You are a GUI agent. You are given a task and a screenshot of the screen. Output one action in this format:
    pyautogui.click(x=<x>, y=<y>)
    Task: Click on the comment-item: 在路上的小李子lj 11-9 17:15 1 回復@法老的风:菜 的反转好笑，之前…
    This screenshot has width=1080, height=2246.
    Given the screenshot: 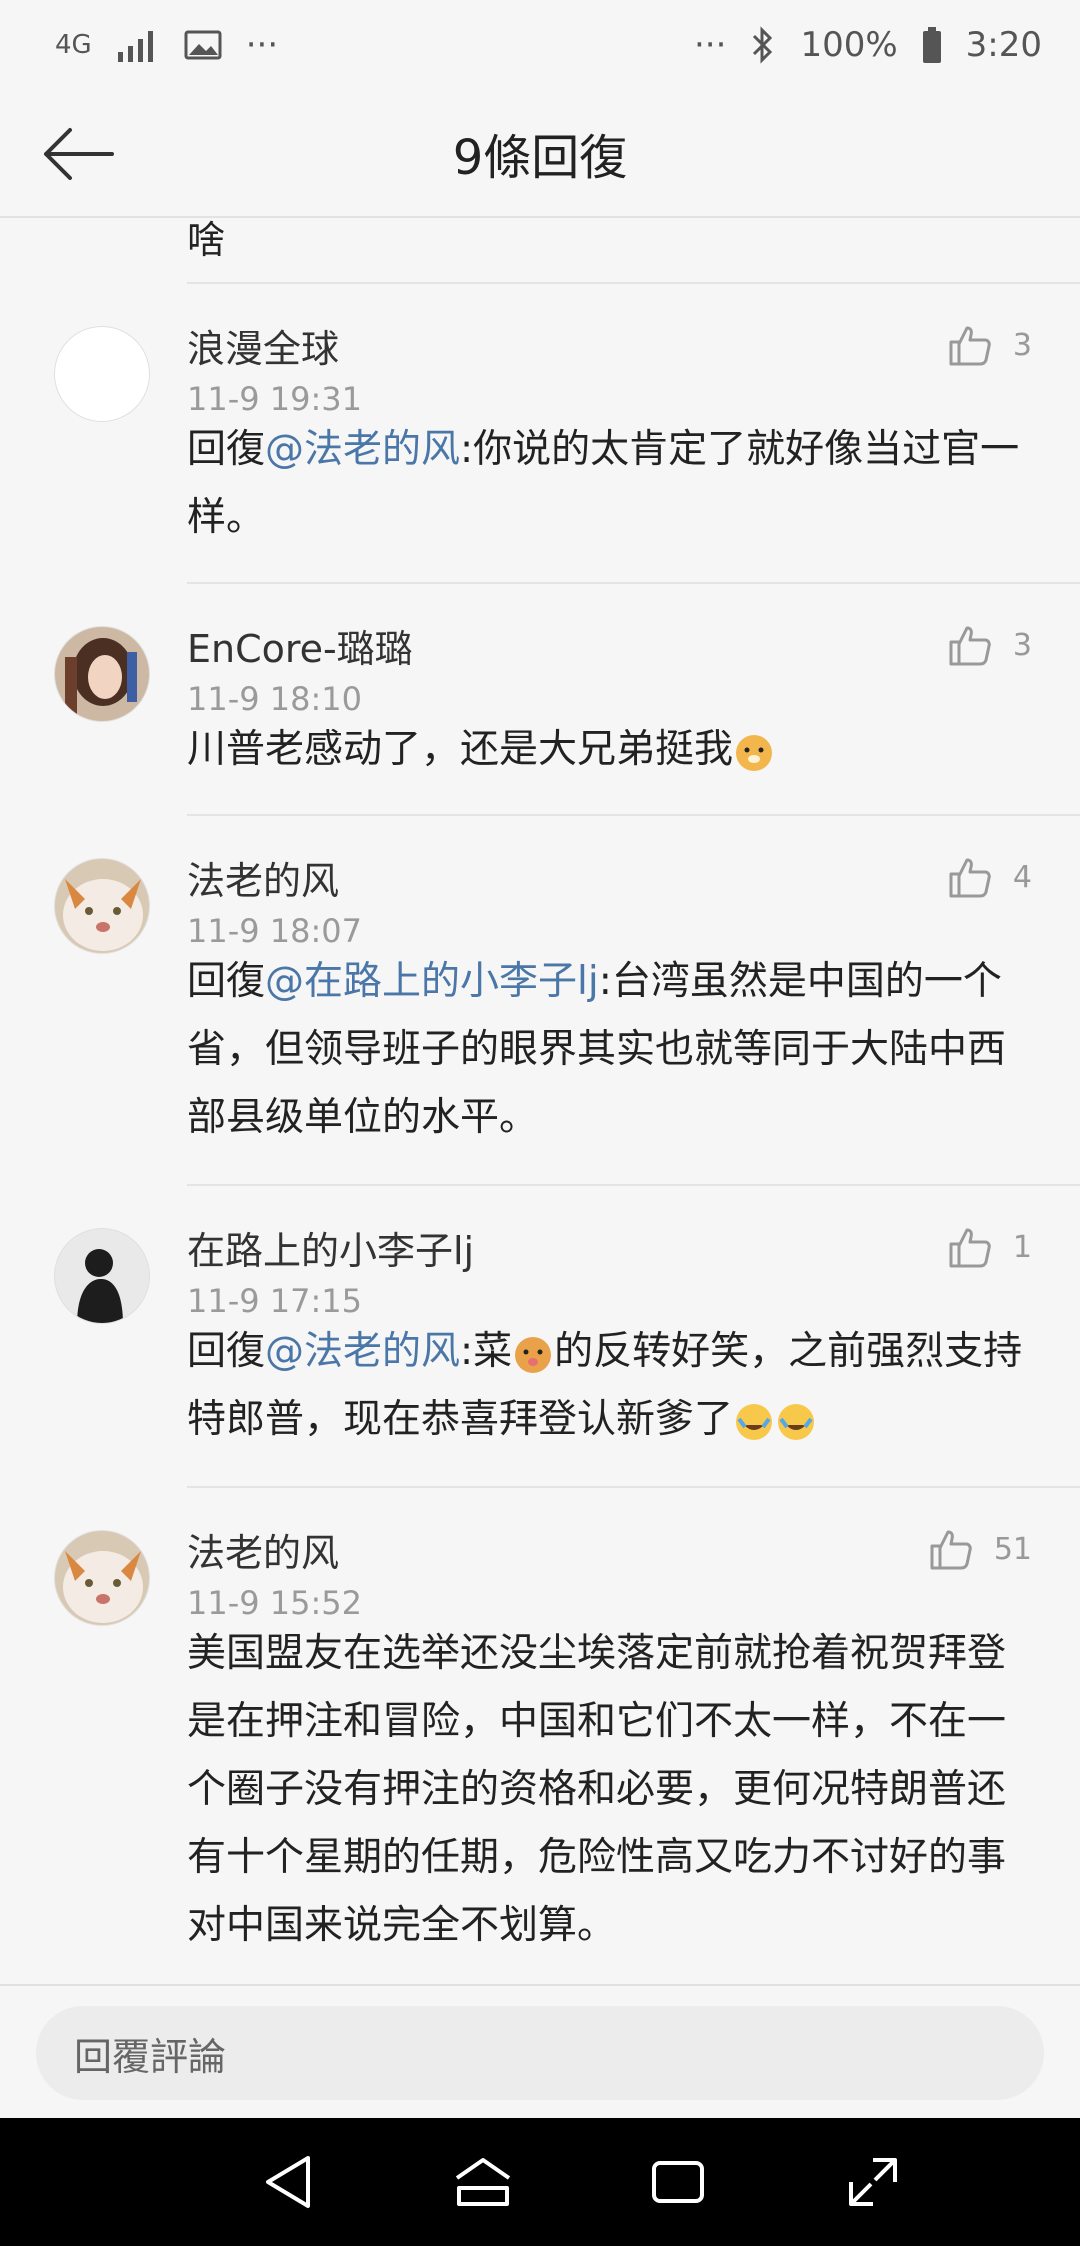 What is the action you would take?
    pyautogui.click(x=540, y=1337)
    